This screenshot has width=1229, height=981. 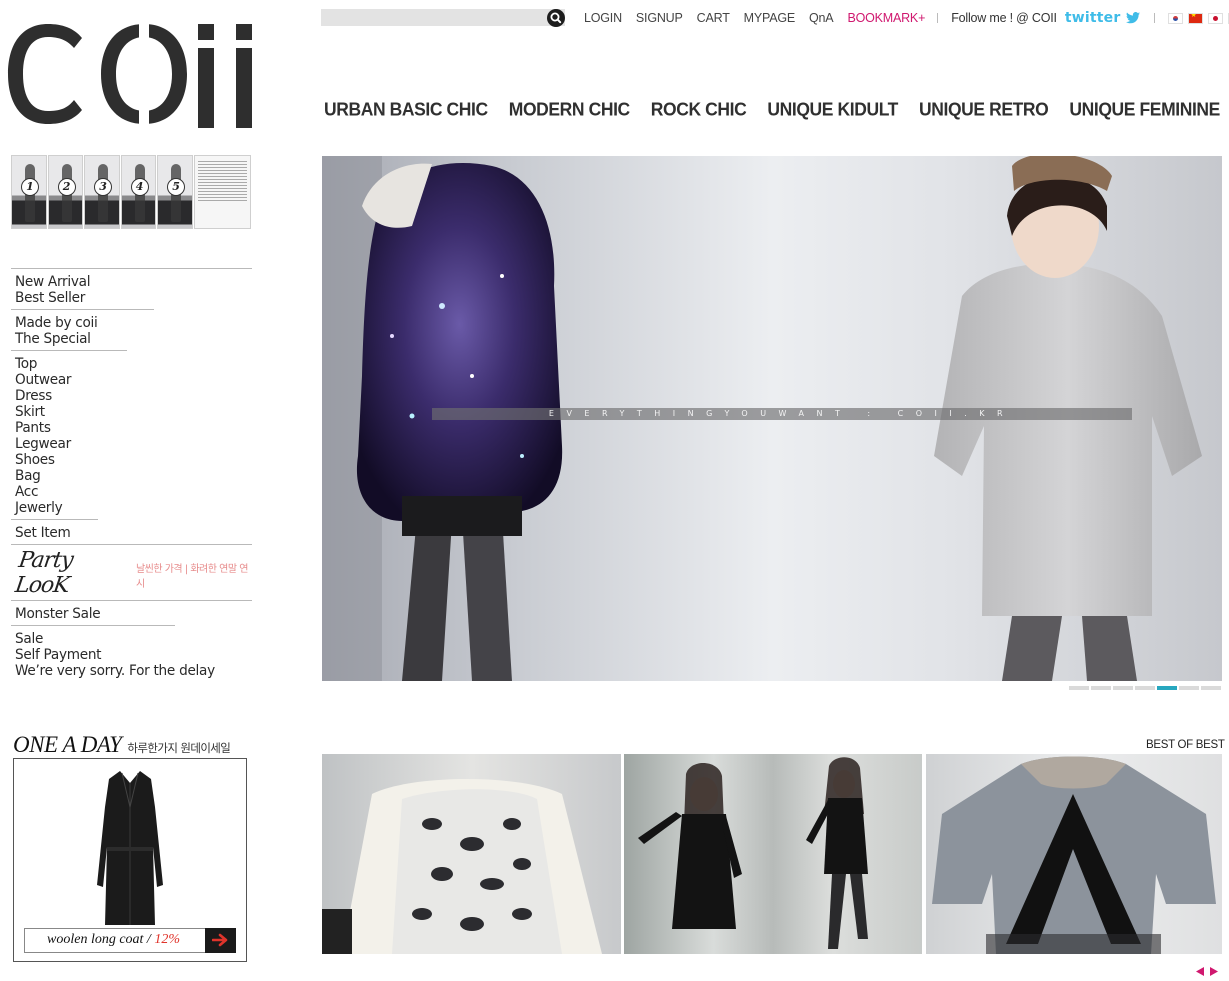 What do you see at coordinates (126, 298) in the screenshot?
I see `menu-best-seller: Best Seller` at bounding box center [126, 298].